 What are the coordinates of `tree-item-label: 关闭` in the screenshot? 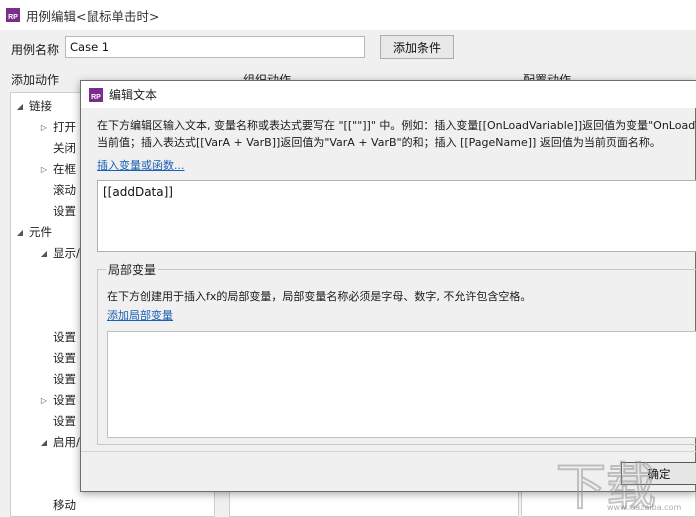 It's located at (64, 148).